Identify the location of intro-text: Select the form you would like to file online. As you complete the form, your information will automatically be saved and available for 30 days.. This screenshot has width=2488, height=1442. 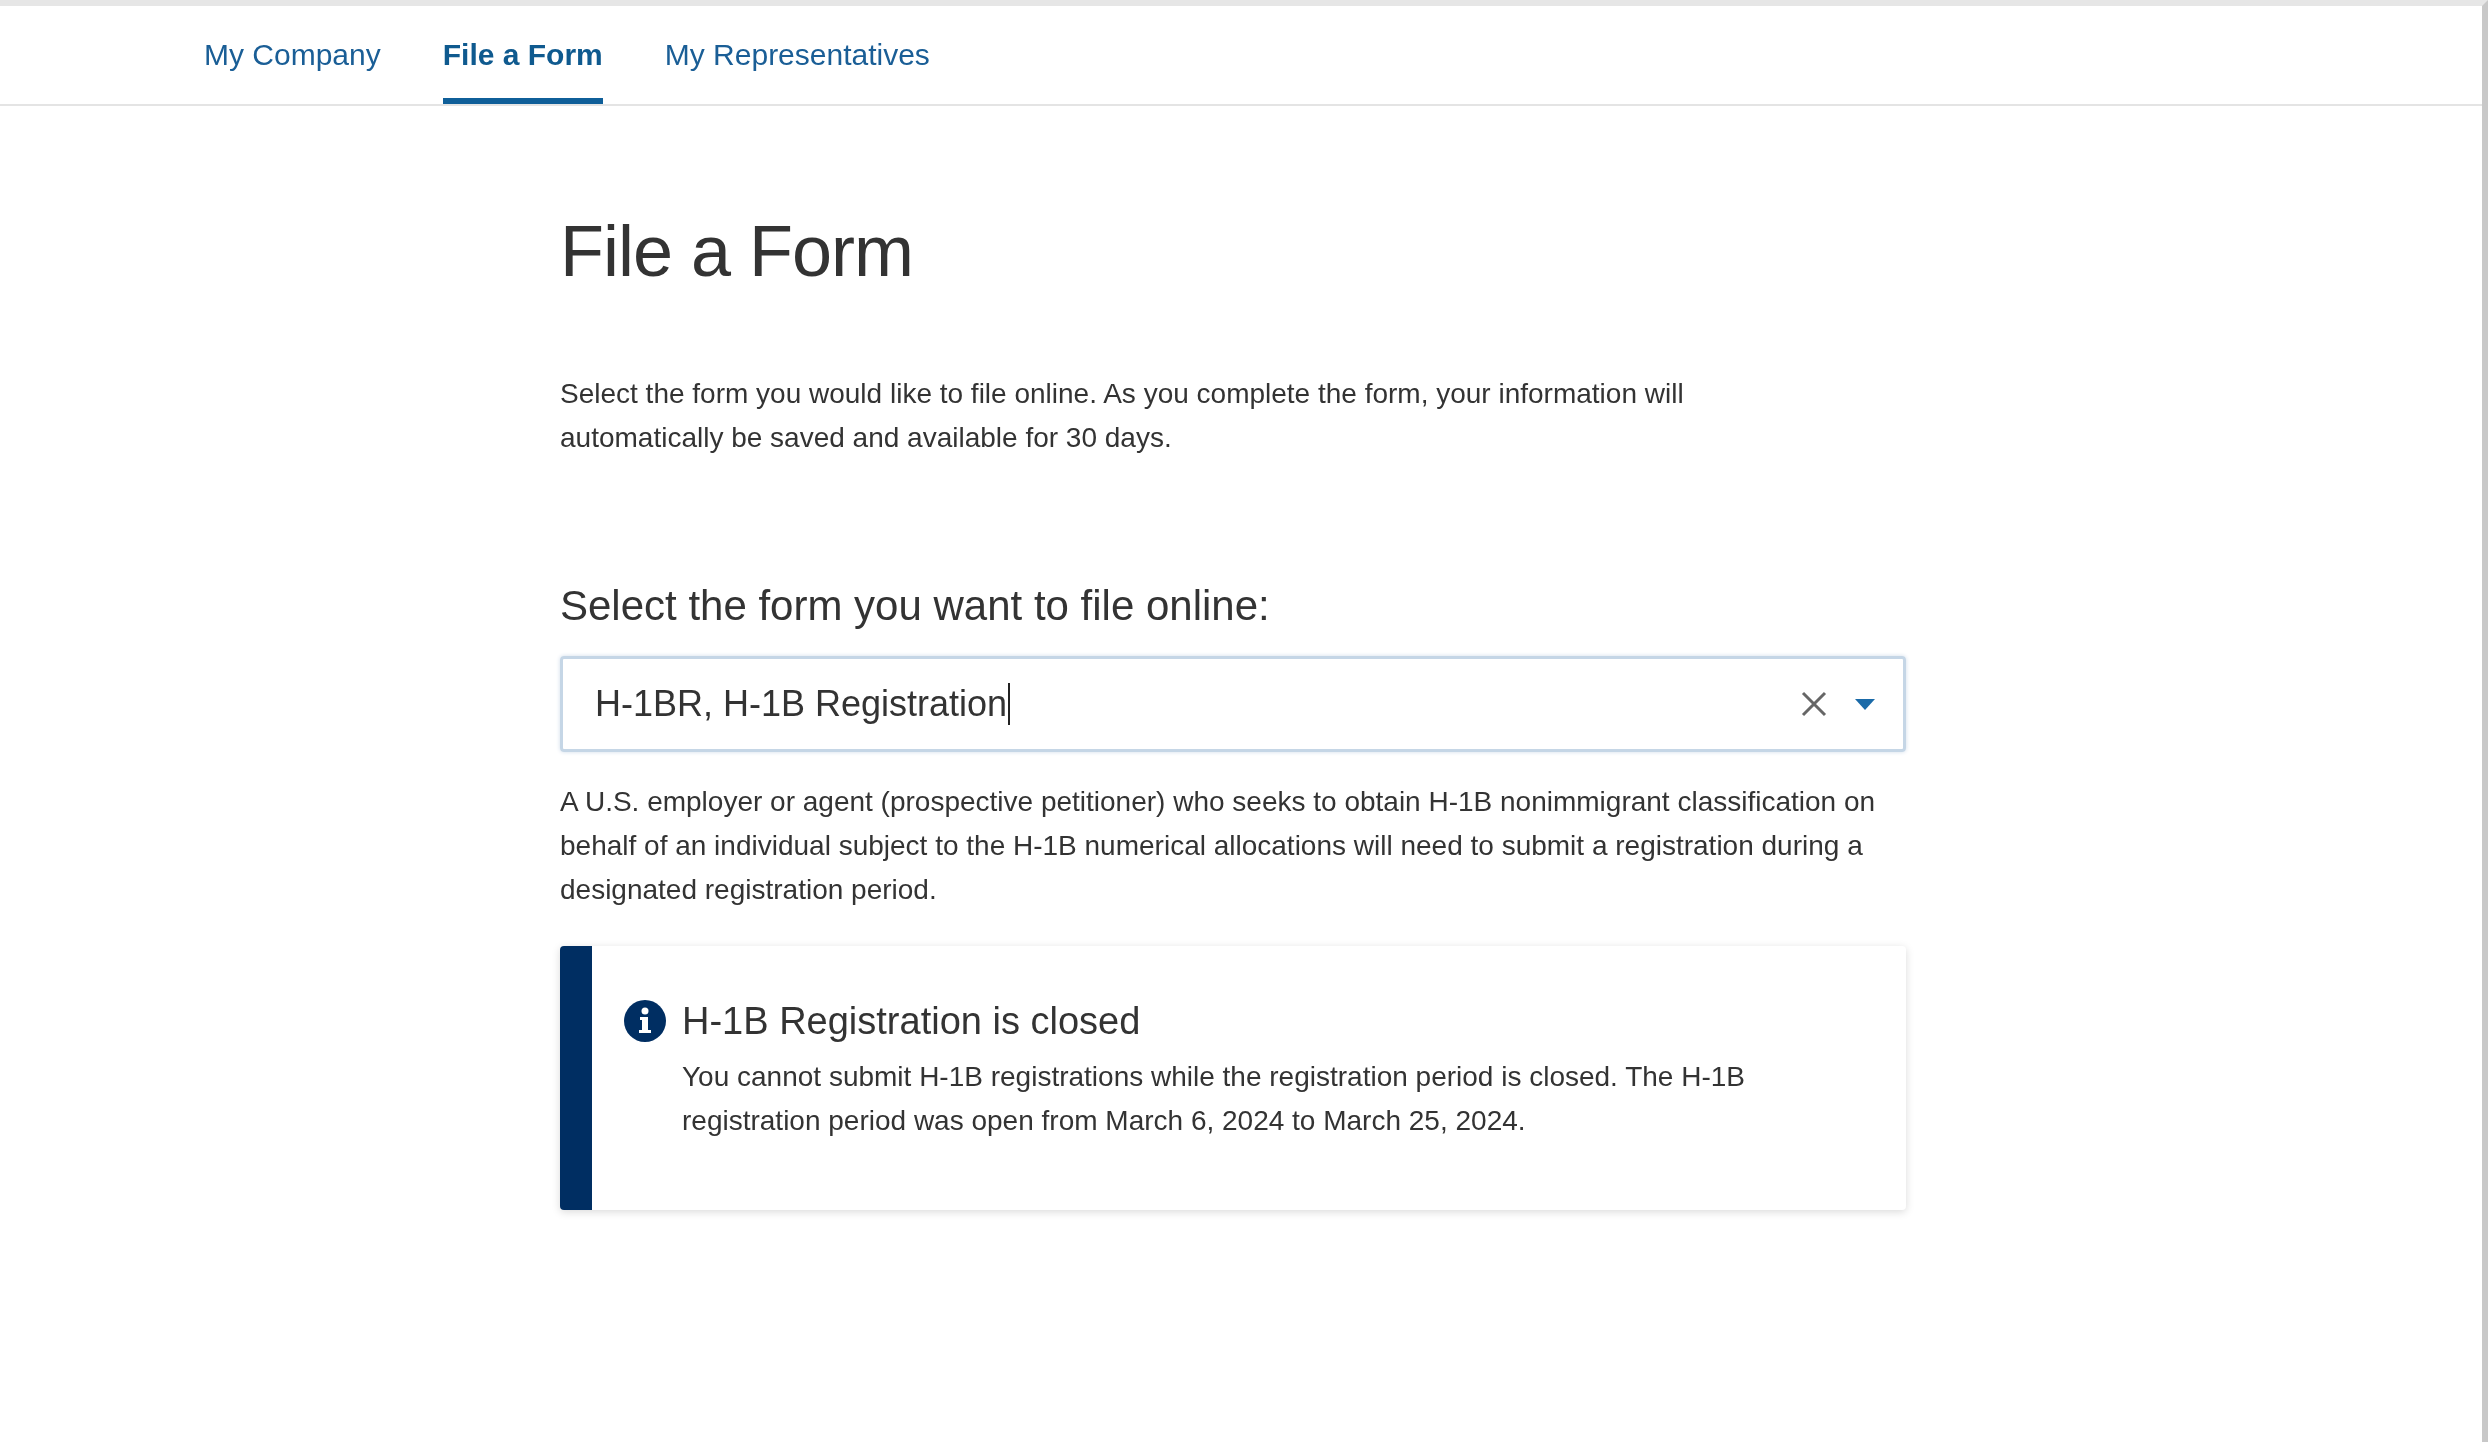
(1122, 416).